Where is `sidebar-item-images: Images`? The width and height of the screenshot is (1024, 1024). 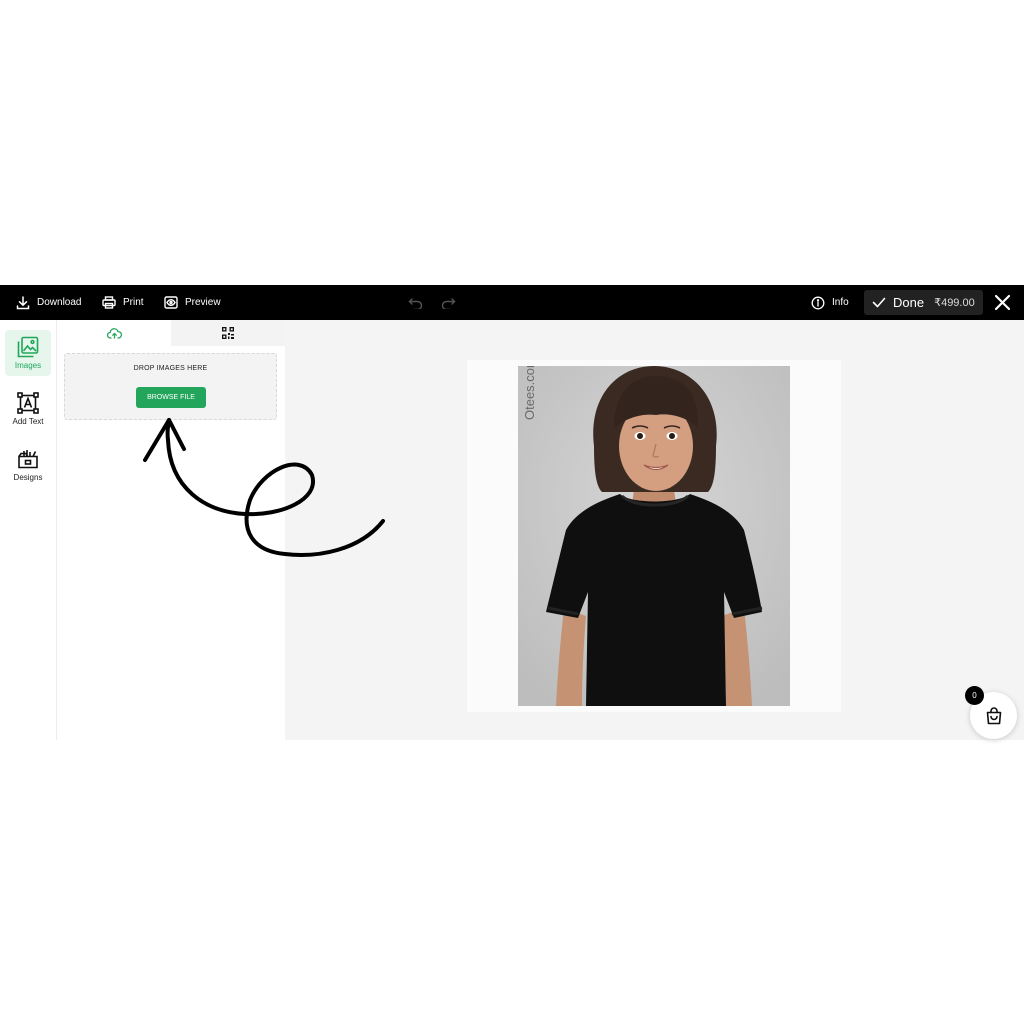 sidebar-item-images: Images is located at coordinates (28, 353).